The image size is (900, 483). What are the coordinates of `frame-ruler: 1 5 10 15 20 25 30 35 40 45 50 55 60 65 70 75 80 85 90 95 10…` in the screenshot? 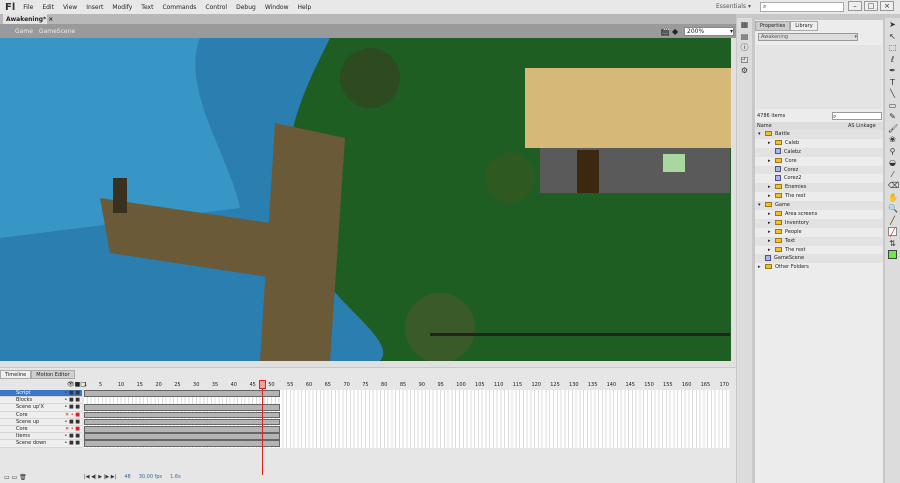 It's located at (407, 385).